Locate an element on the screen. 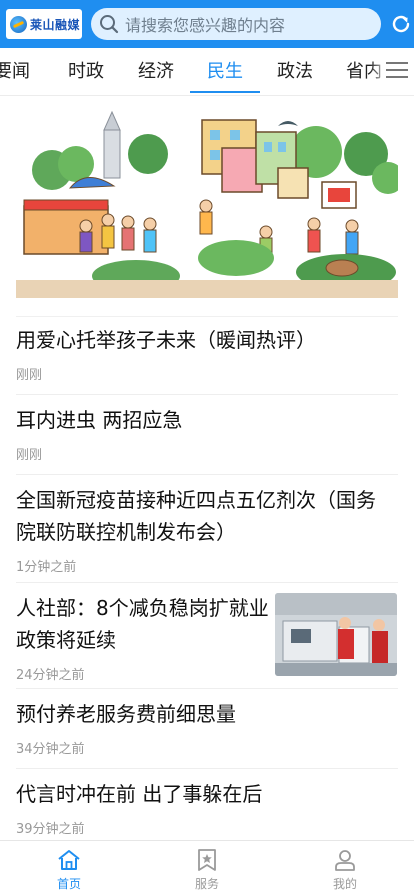 The width and height of the screenshot is (414, 896). news-title: 代言时冲在前 出了事躲在后 is located at coordinates (139, 794).